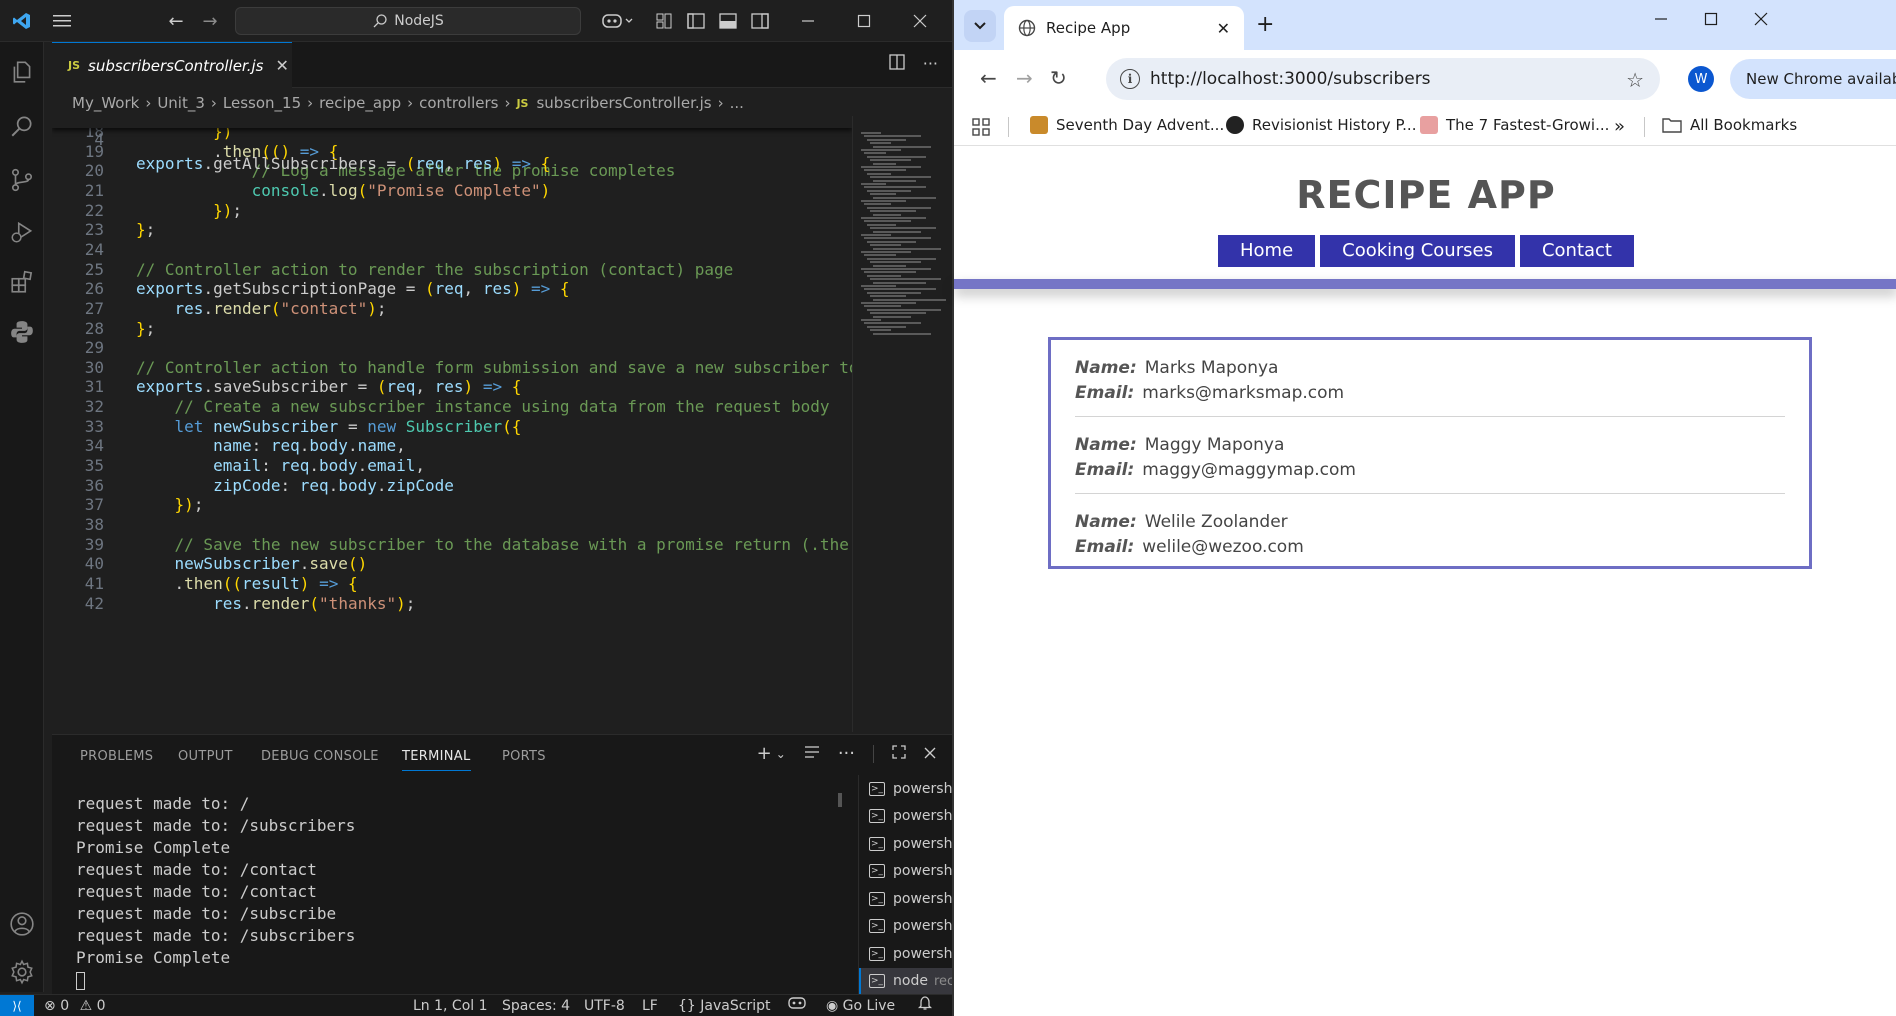 The image size is (1896, 1016). What do you see at coordinates (536, 1005) in the screenshot?
I see `indentation-status: Spaces: 4` at bounding box center [536, 1005].